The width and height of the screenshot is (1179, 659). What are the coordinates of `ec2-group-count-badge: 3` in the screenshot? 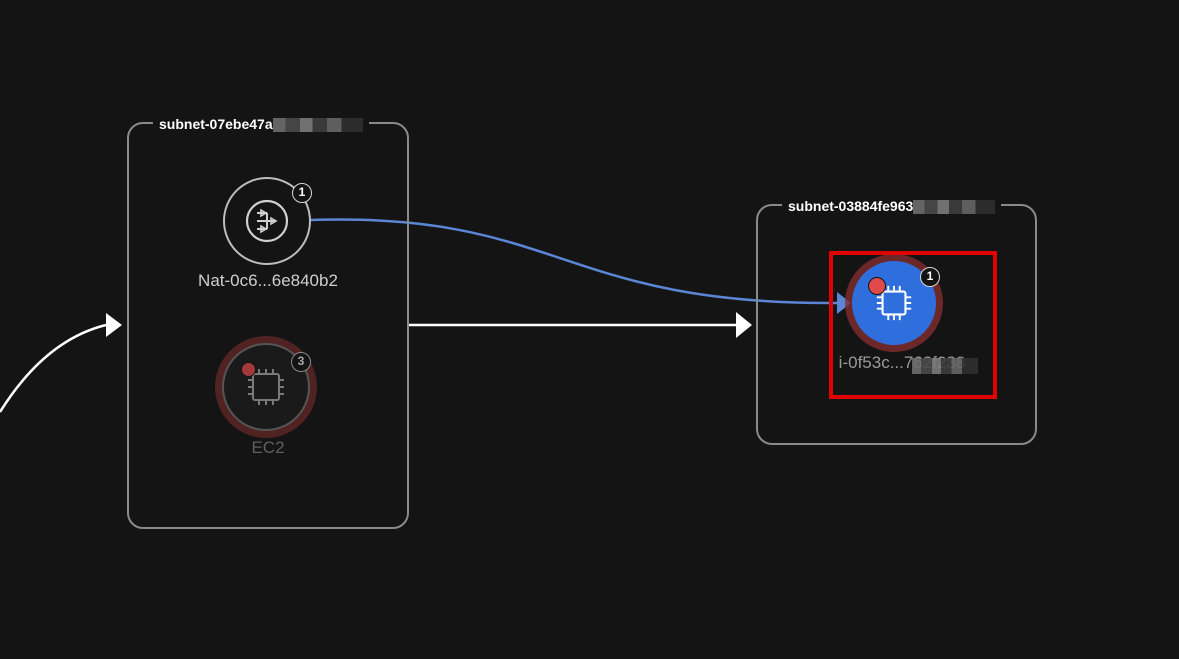 It's located at (301, 362).